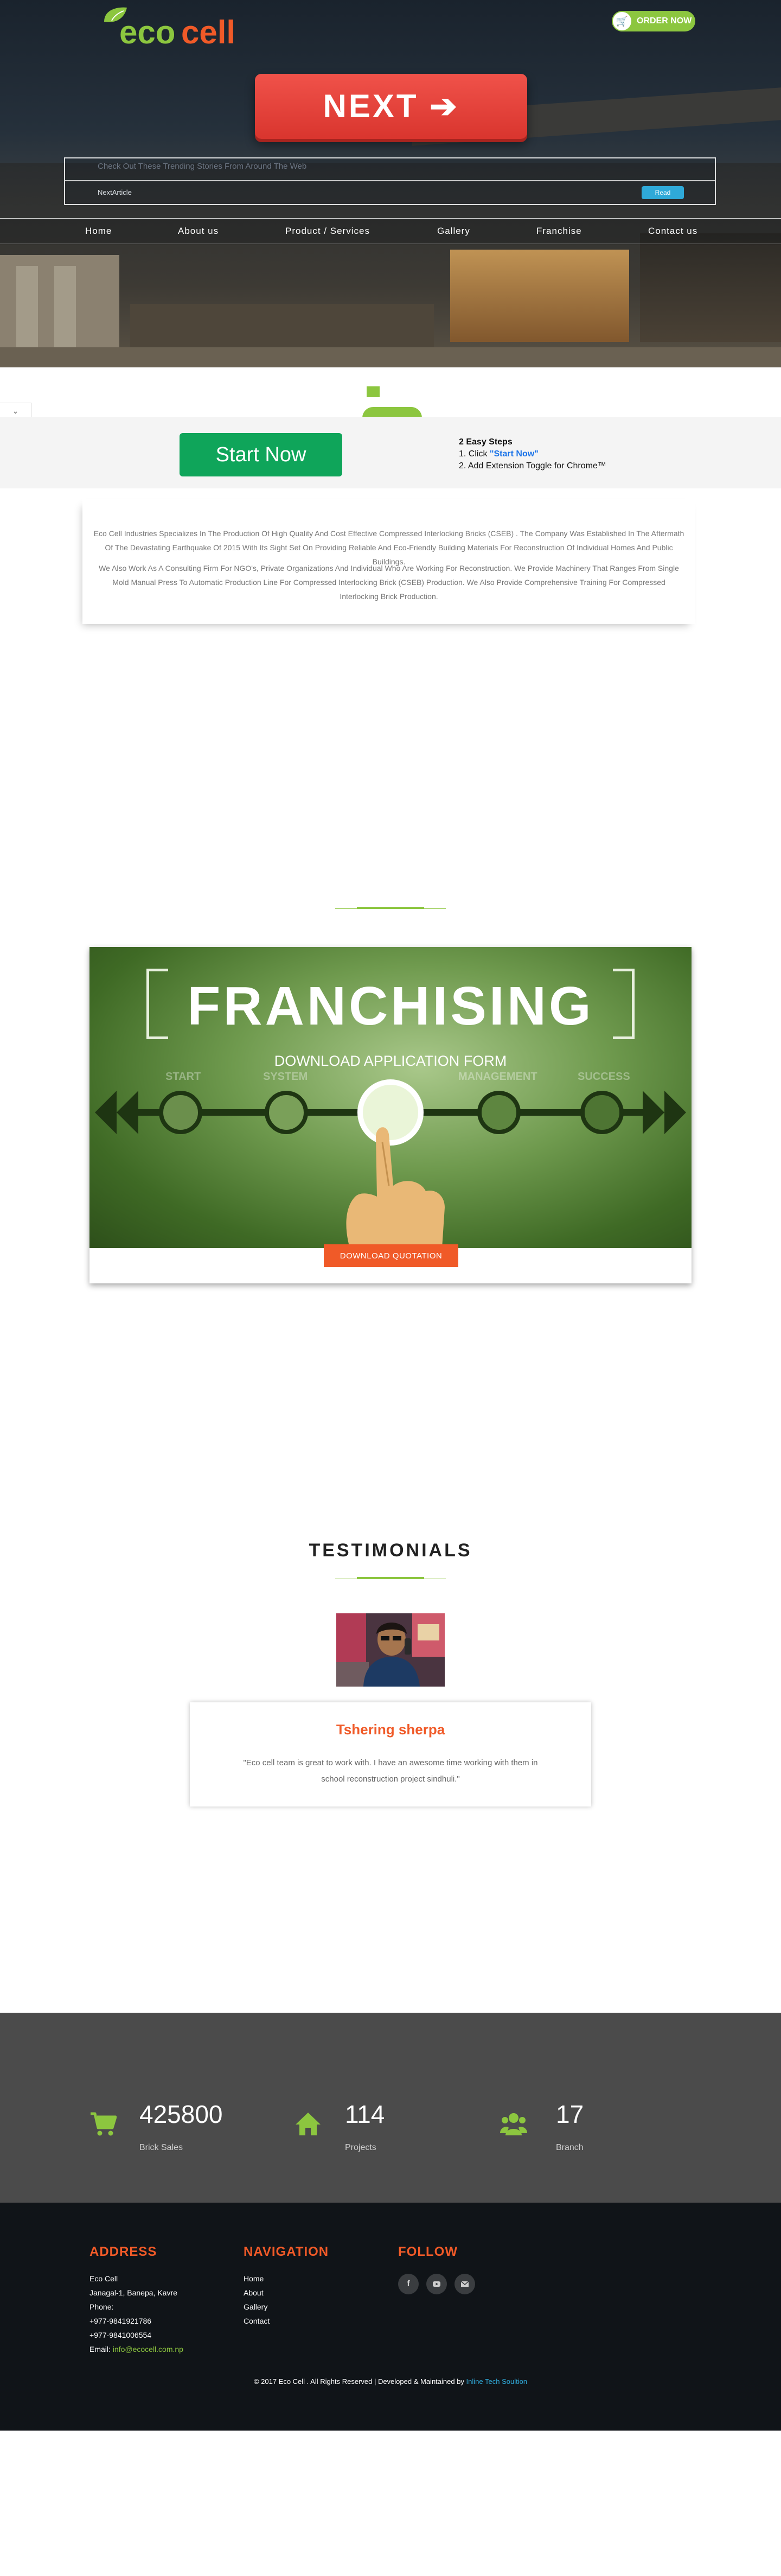 The height and width of the screenshot is (2576, 781). What do you see at coordinates (539, 296) in the screenshot?
I see `lit-interior` at bounding box center [539, 296].